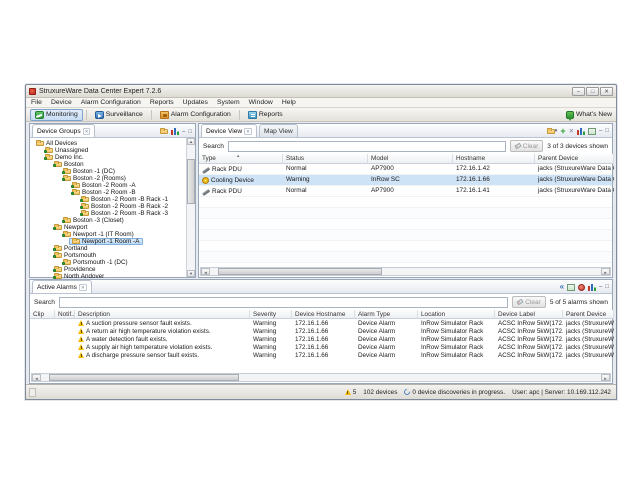 This screenshot has height=480, width=640. What do you see at coordinates (57, 143) in the screenshot?
I see `tree-item-all-devices: All Devices` at bounding box center [57, 143].